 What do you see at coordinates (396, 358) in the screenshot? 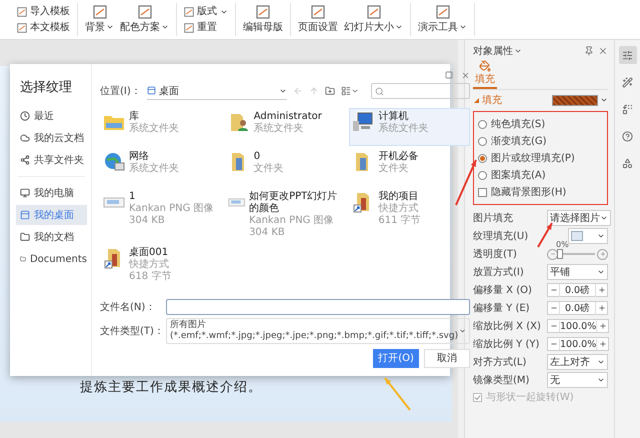
I see `open-button: 打开(O)` at bounding box center [396, 358].